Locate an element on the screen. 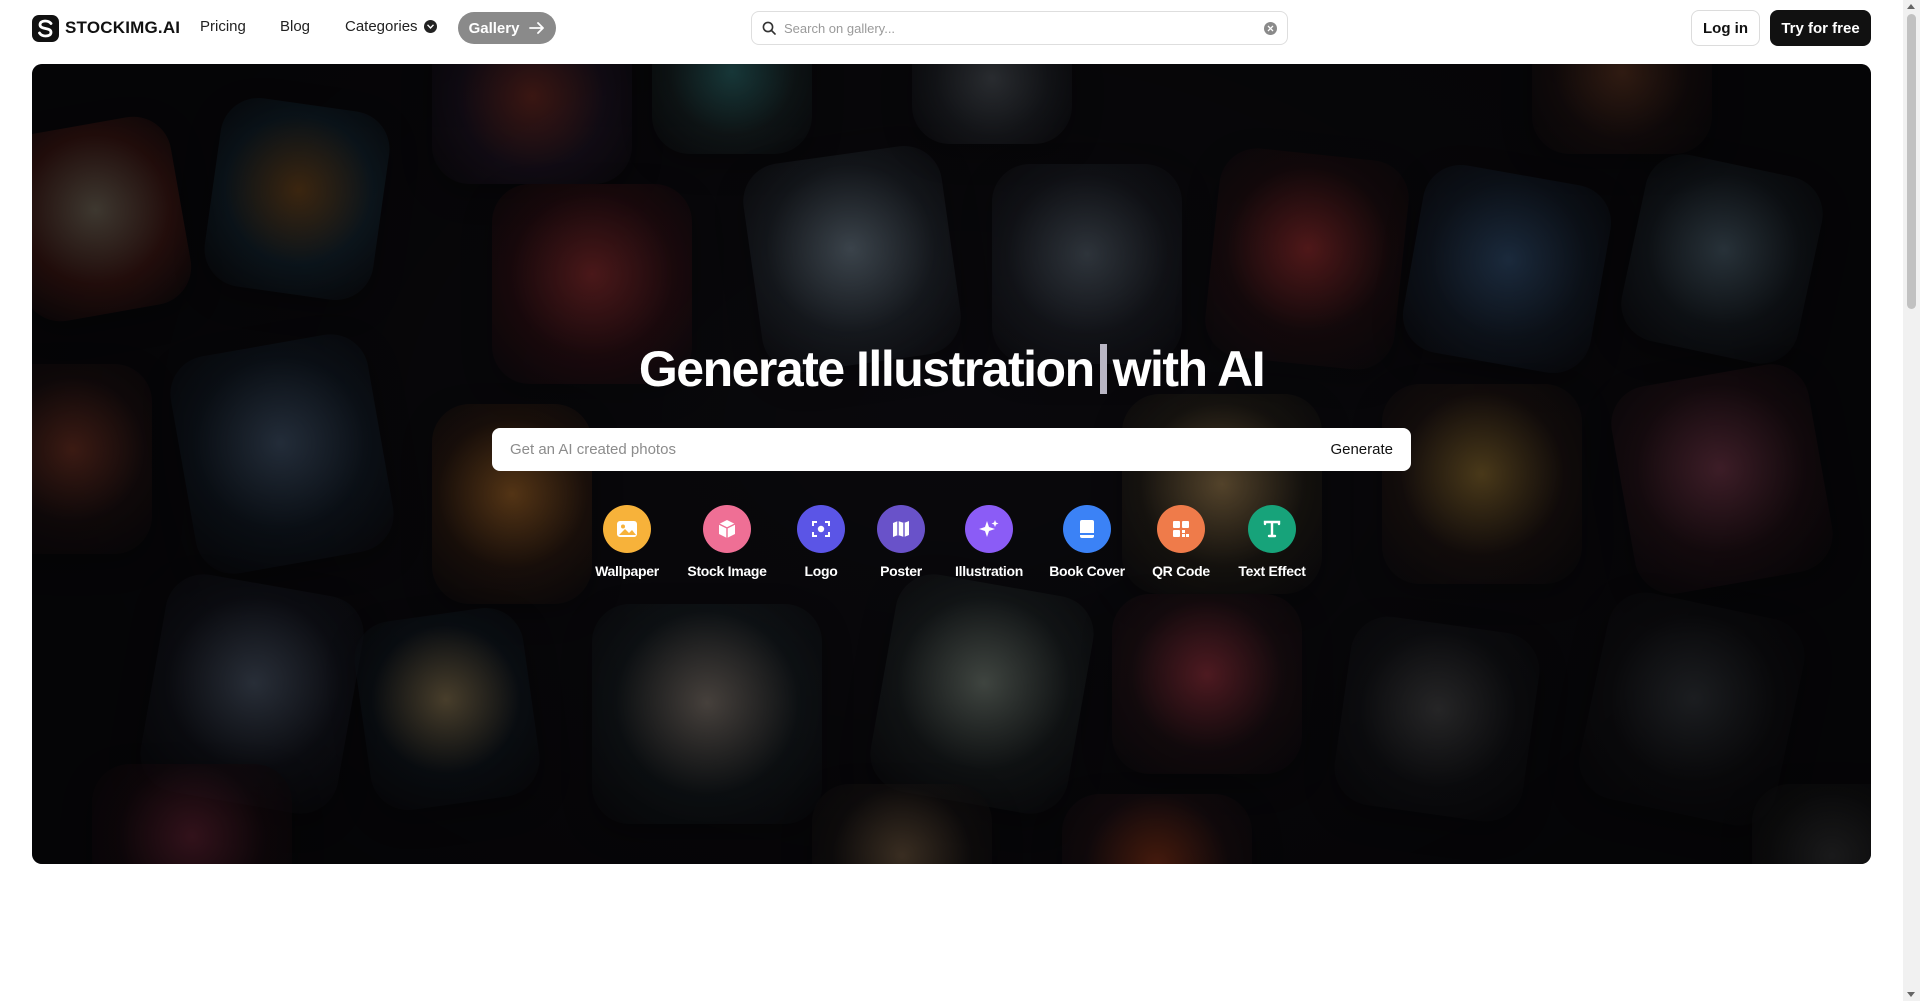 This screenshot has height=1001, width=1920. prompt-input is located at coordinates (915, 449).